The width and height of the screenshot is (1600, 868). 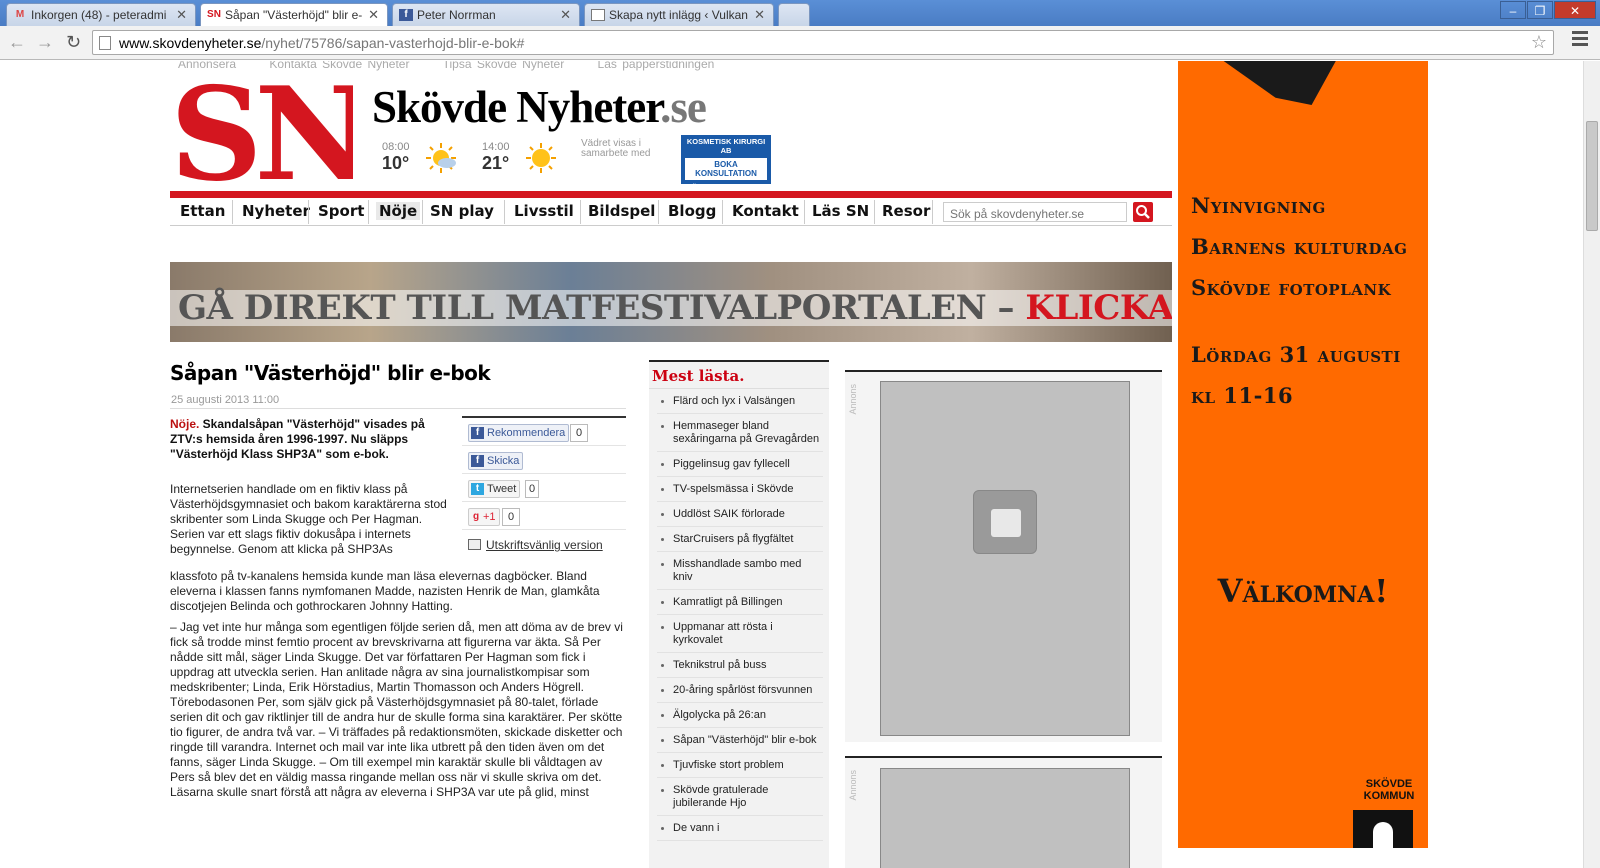 What do you see at coordinates (1143, 212) in the screenshot?
I see `search-button` at bounding box center [1143, 212].